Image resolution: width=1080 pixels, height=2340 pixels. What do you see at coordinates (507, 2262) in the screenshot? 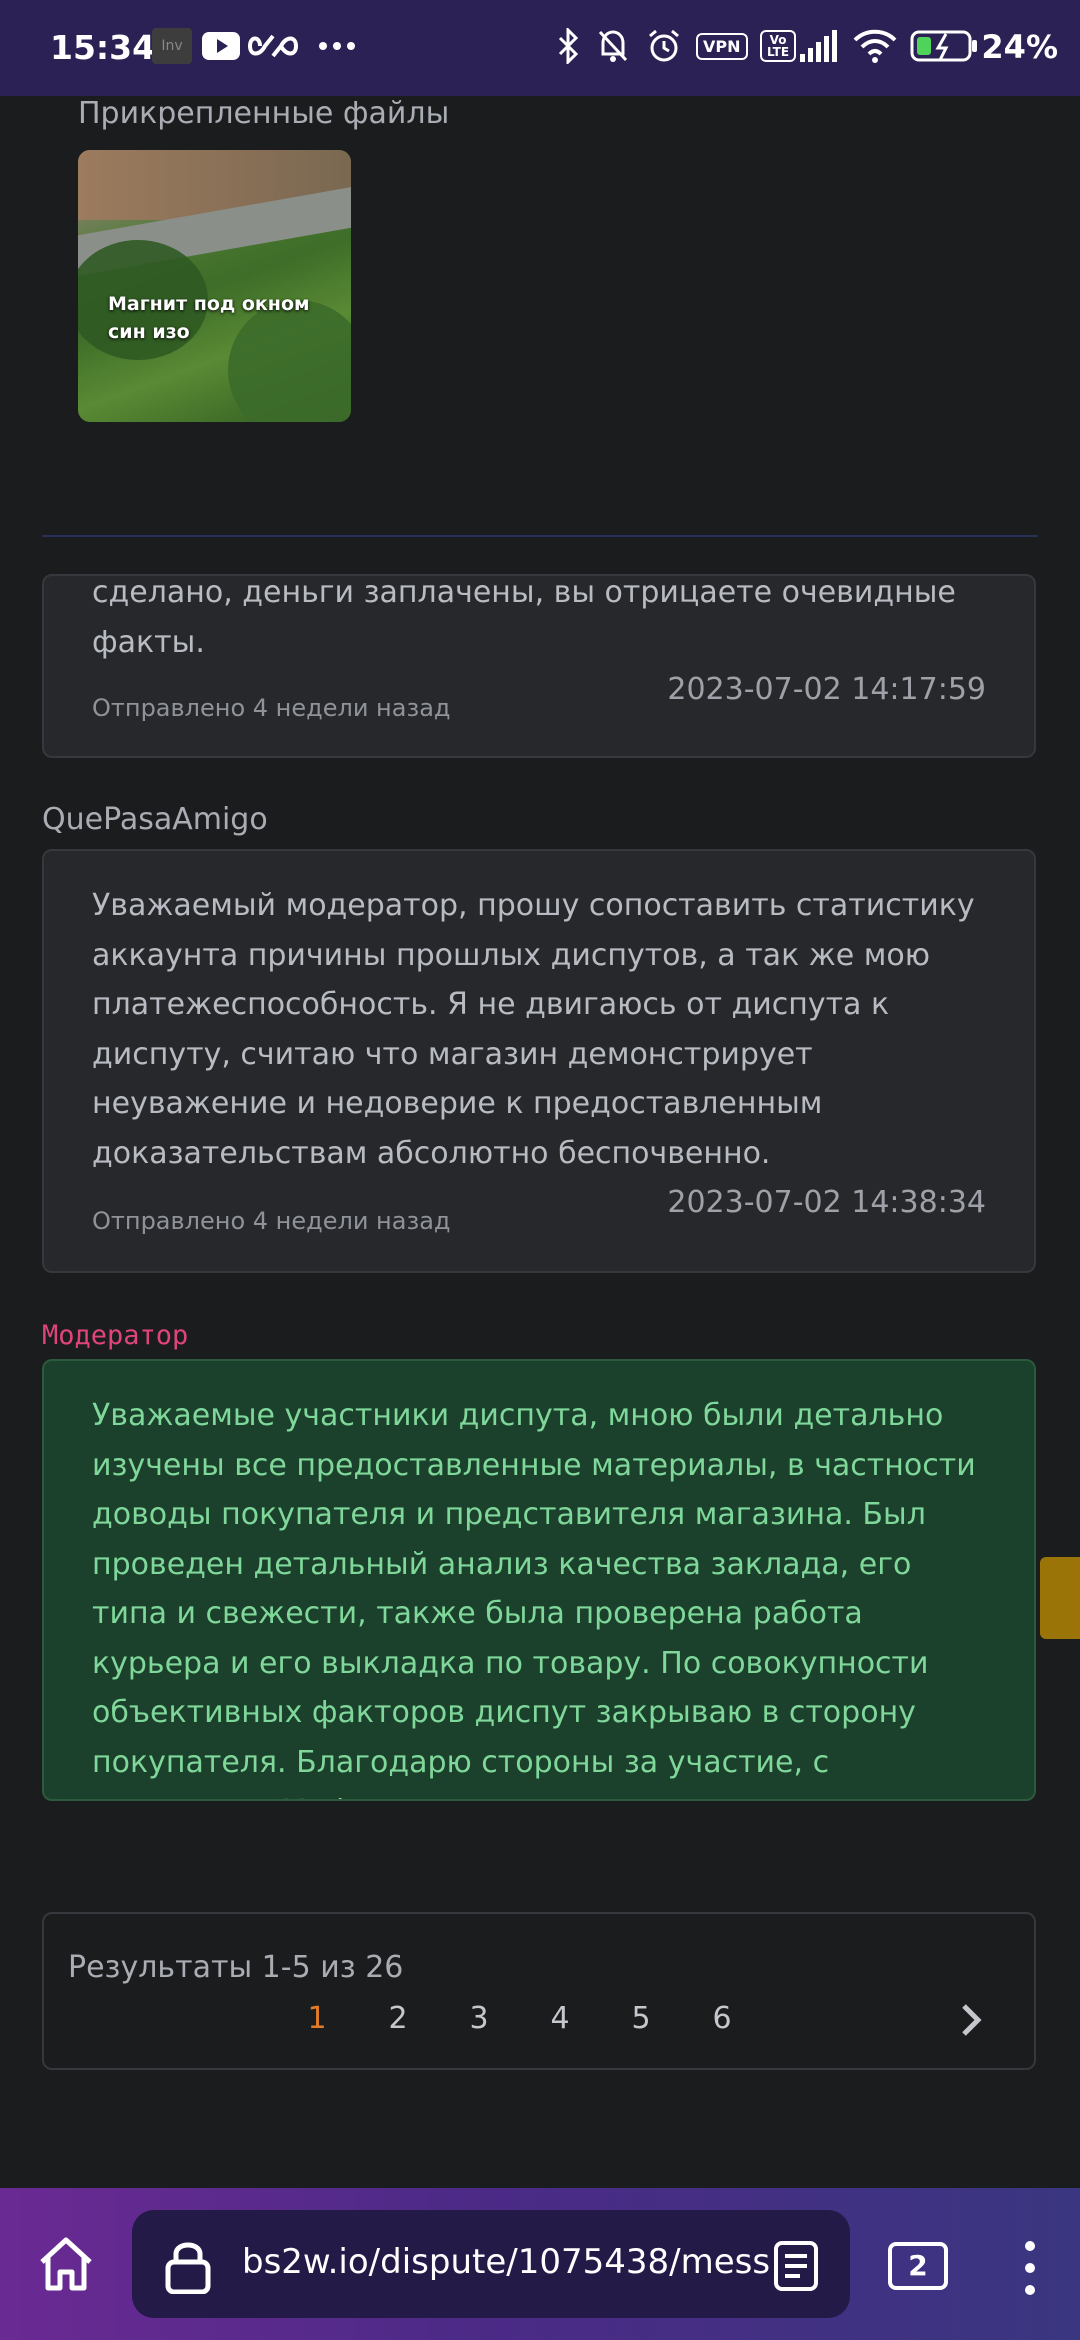
I see `url-text: bs2w.io/dispute/1075438/mess` at bounding box center [507, 2262].